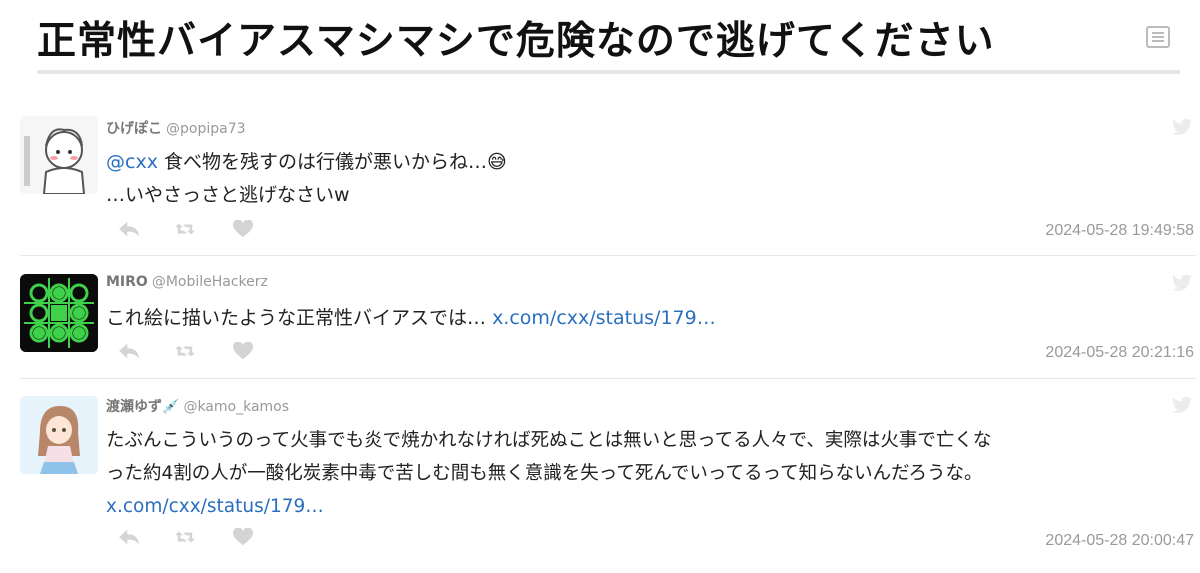 The width and height of the screenshot is (1200, 573). I want to click on author-name: ひげぽこ, so click(134, 129).